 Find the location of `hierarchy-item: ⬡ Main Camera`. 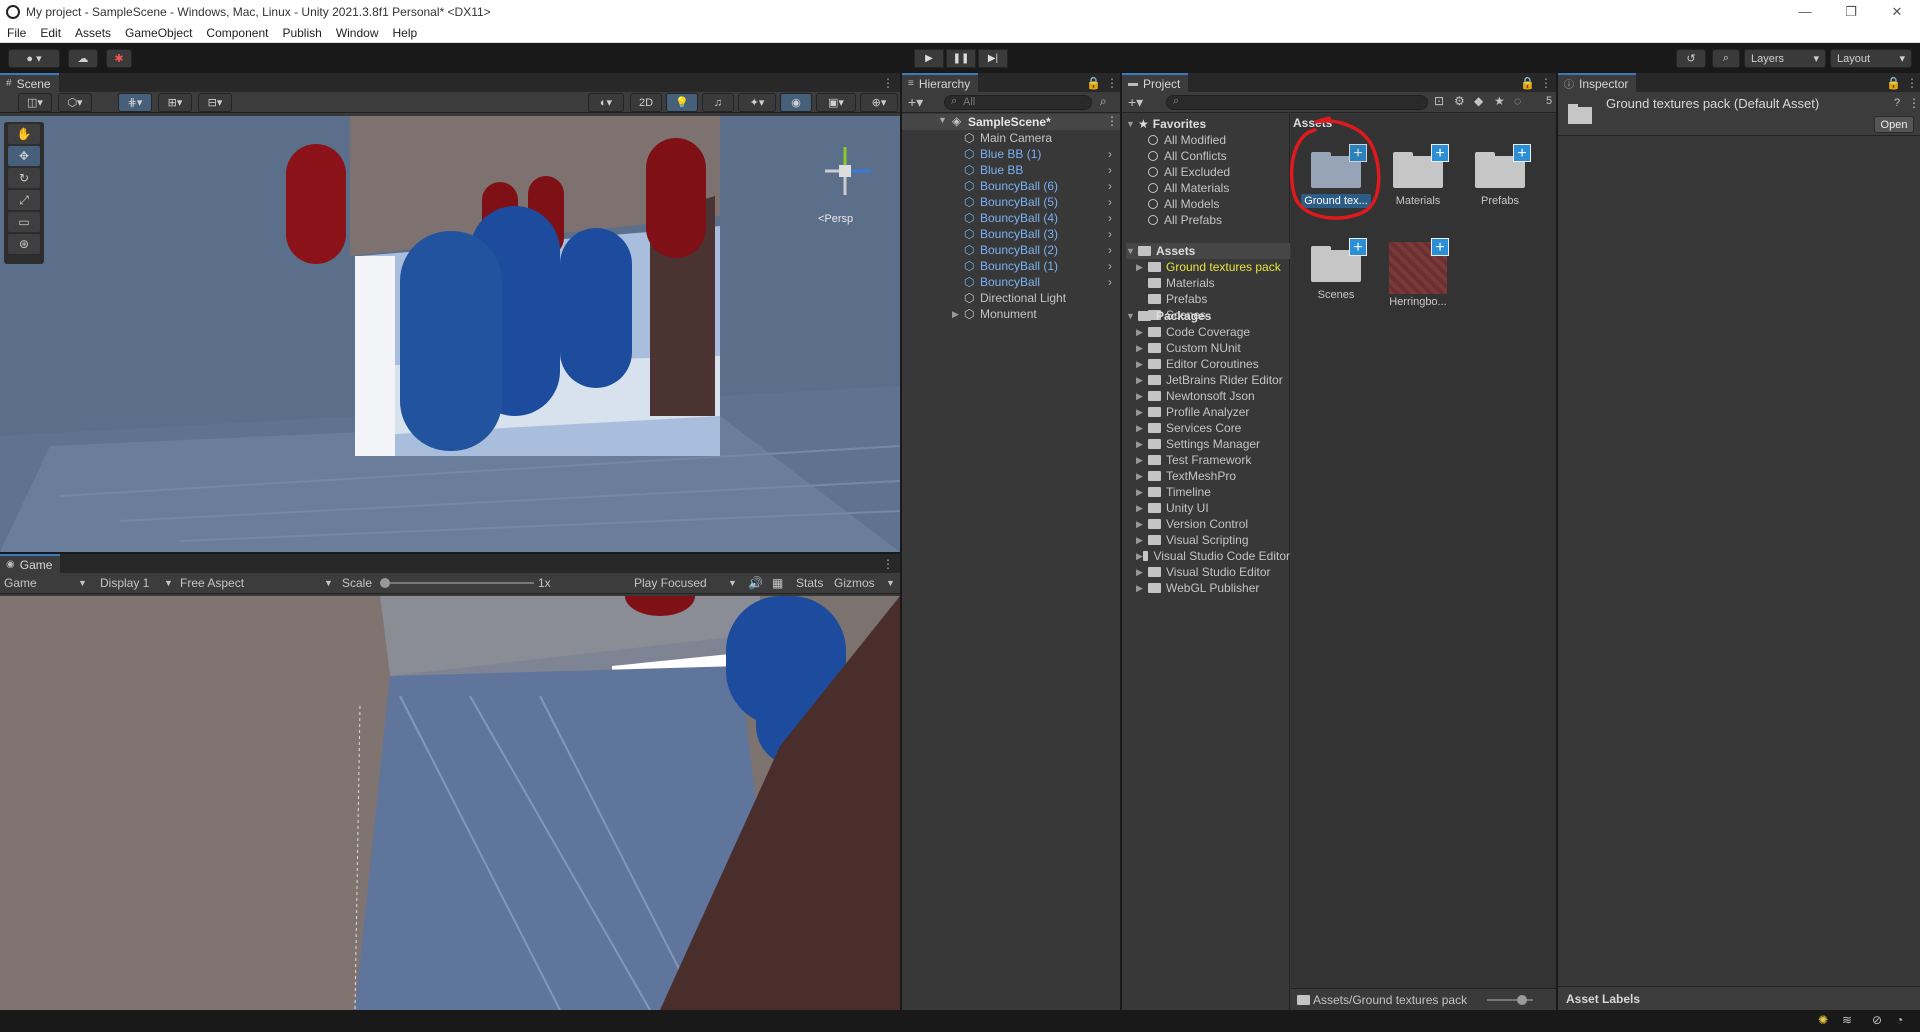

hierarchy-item: ⬡ Main Camera is located at coordinates (1011, 138).